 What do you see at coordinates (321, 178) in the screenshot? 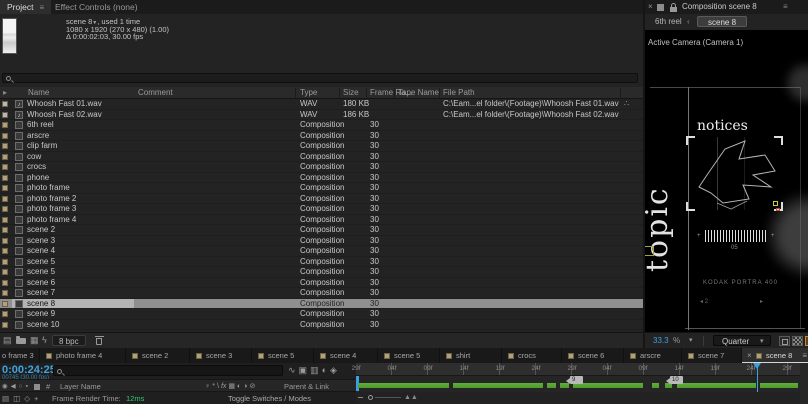
I see `project-row: phone Composition 30` at bounding box center [321, 178].